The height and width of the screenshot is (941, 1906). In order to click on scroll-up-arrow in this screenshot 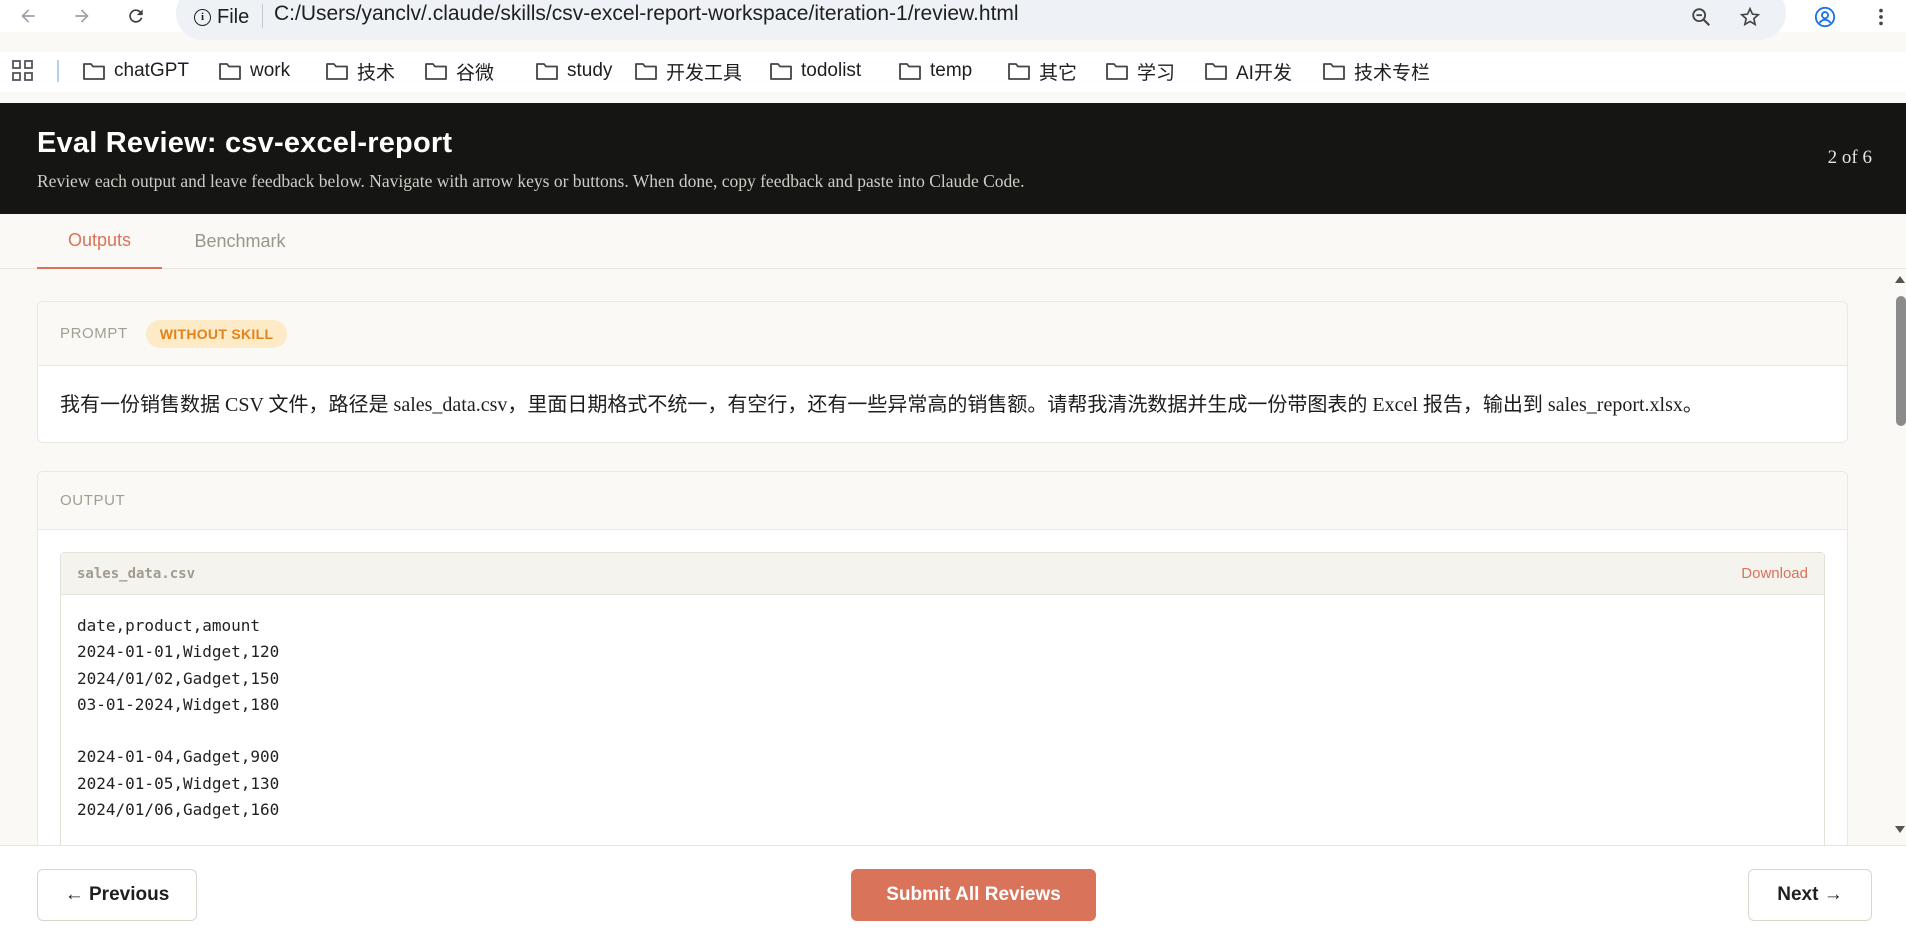, I will do `click(1900, 279)`.